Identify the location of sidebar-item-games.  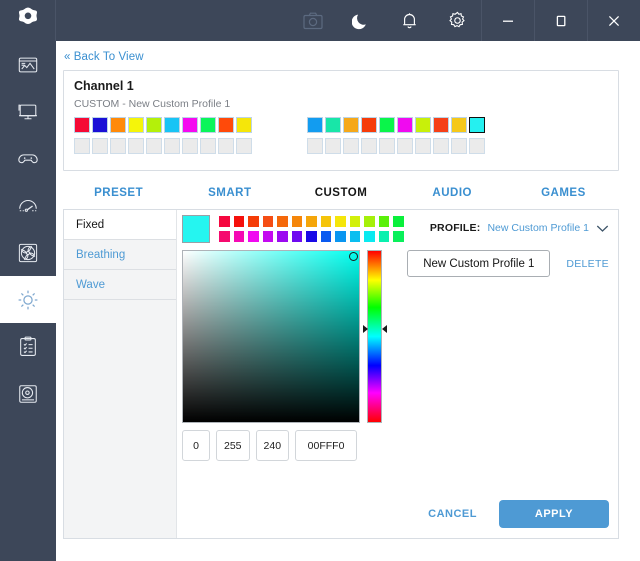
(28, 158).